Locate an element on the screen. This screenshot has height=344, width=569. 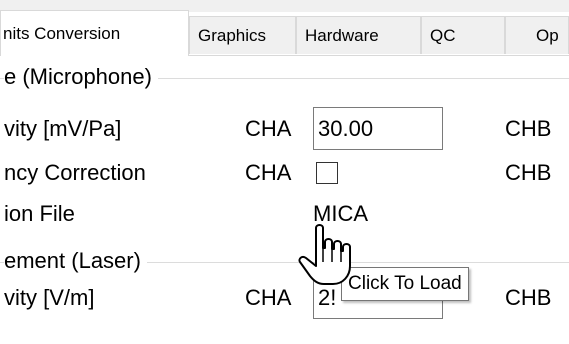
mic-sensitivity-chb-label: CHB is located at coordinates (528, 128).